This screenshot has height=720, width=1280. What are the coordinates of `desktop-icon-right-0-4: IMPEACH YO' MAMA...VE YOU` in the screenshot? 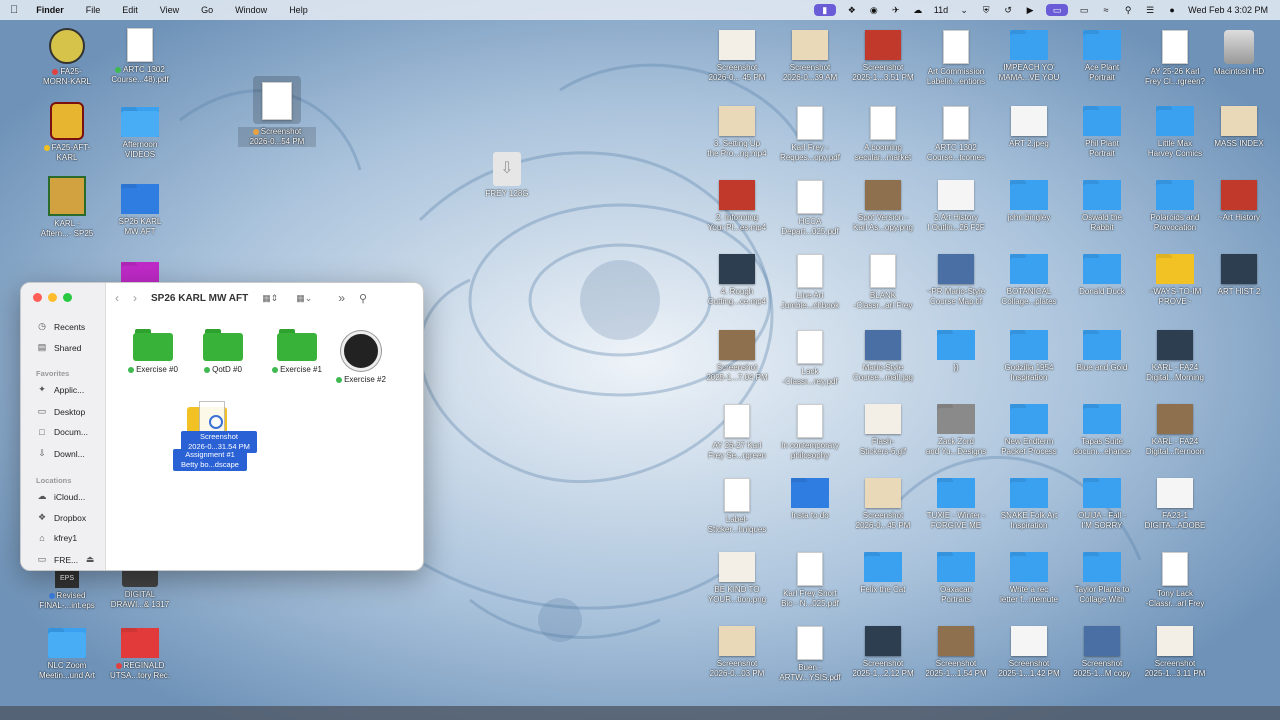 It's located at (1029, 56).